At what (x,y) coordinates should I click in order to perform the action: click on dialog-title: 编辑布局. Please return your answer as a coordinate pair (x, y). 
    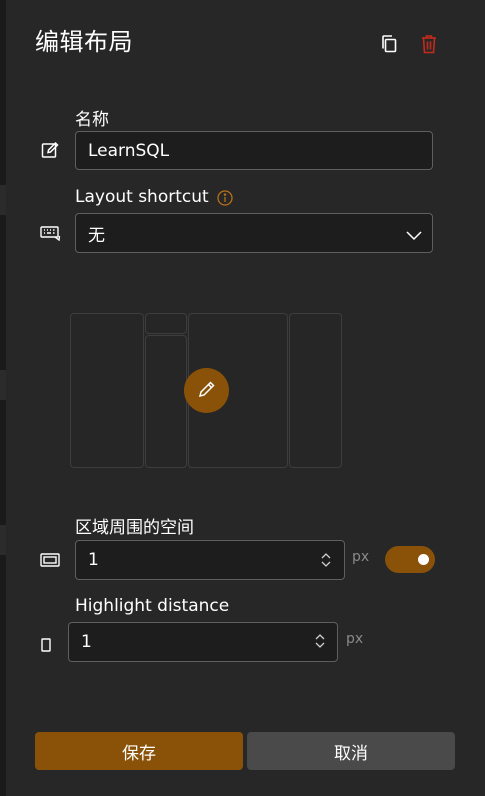
    Looking at the image, I should click on (84, 42).